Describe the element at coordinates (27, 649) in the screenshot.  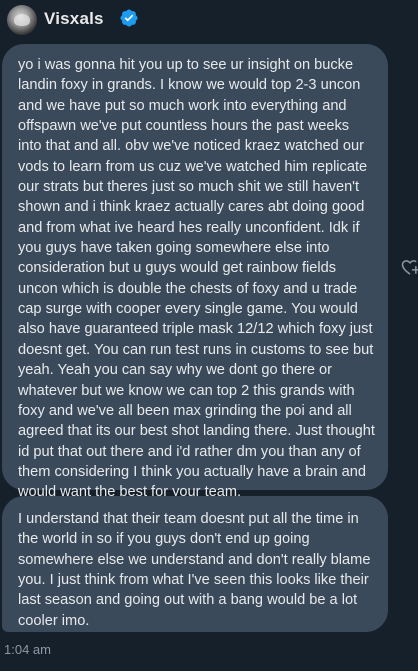
I see `message-timestamp: 1:04 am` at that location.